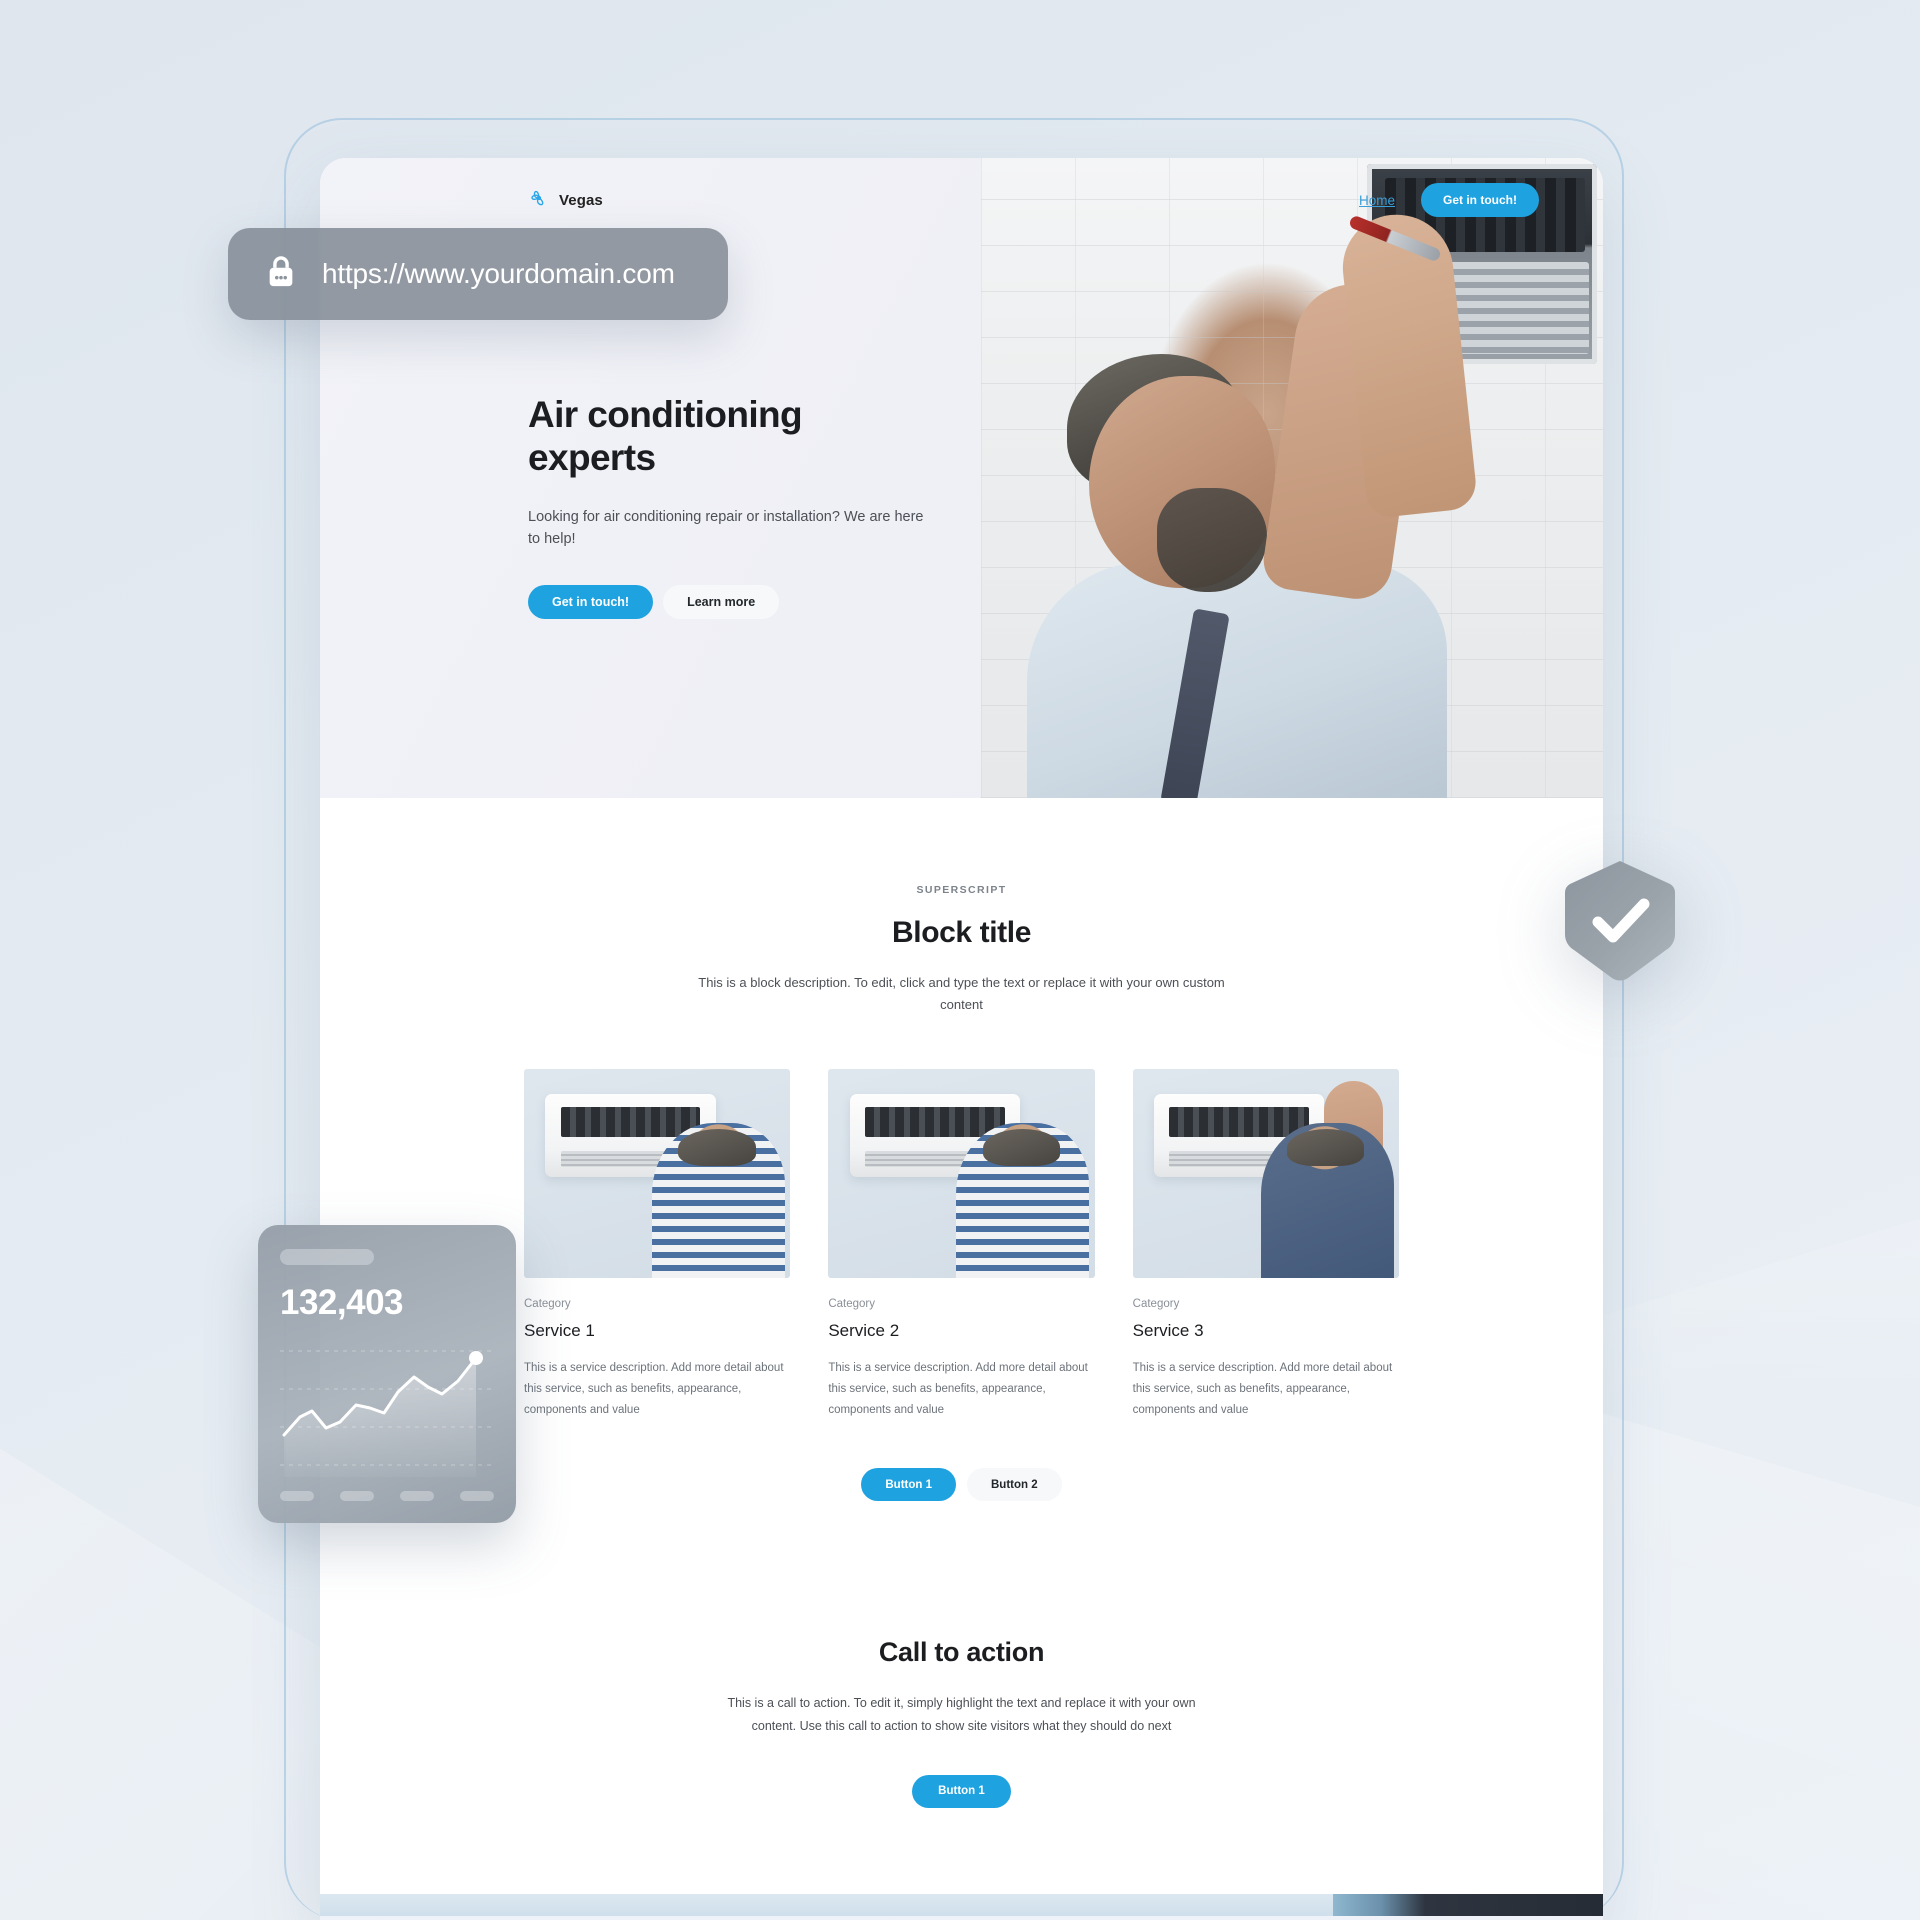 The height and width of the screenshot is (1920, 1920). I want to click on hero-button-group: Get in touch! Learn more, so click(728, 601).